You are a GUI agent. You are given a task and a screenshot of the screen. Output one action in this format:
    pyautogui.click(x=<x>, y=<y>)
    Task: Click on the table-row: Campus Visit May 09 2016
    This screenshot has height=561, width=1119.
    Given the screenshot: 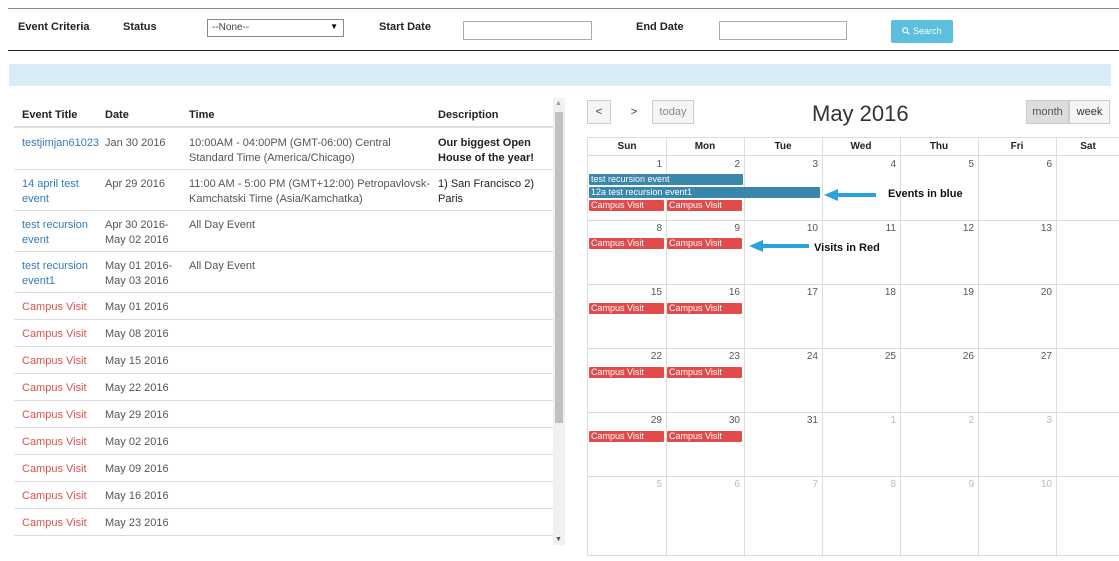 What is the action you would take?
    pyautogui.click(x=284, y=468)
    